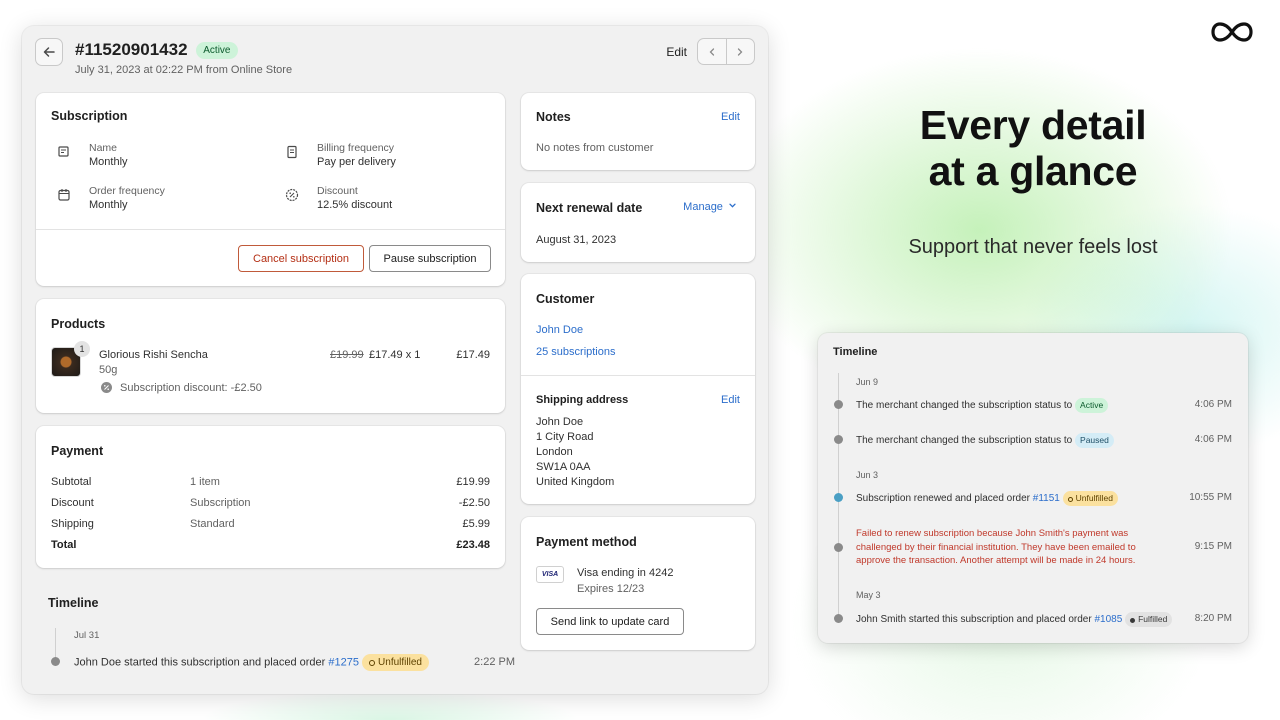 The image size is (1280, 720). I want to click on shipping-edit-button: Edit, so click(730, 400).